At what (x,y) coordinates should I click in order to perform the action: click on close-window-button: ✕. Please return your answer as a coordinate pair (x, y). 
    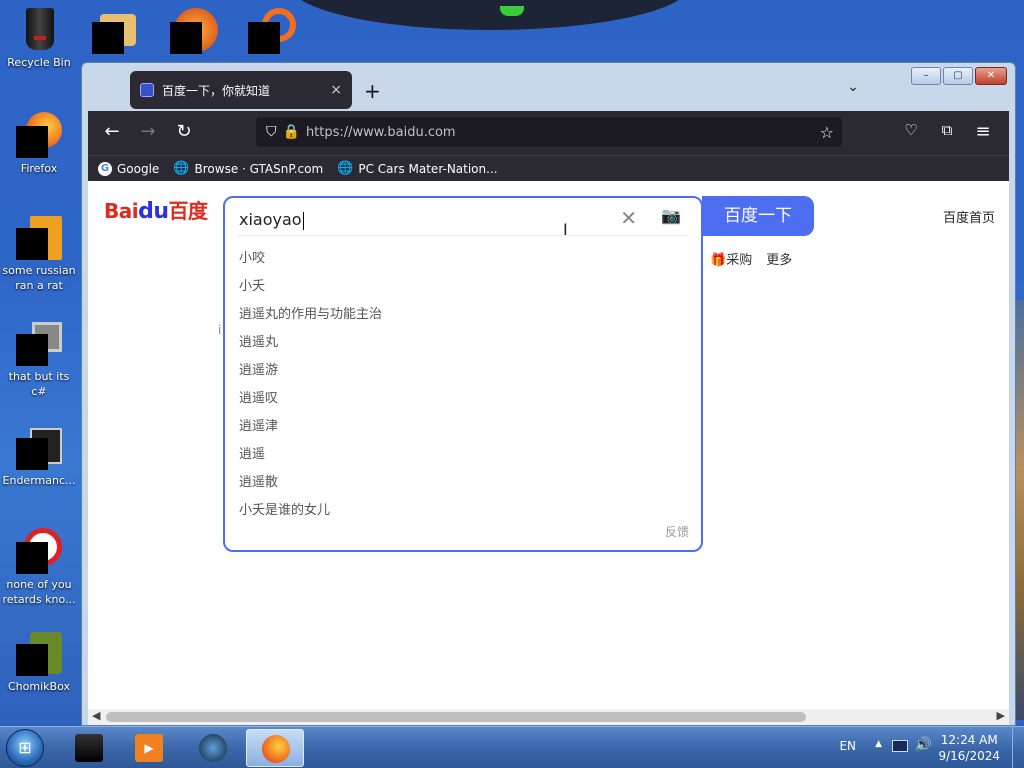
    Looking at the image, I should click on (991, 76).